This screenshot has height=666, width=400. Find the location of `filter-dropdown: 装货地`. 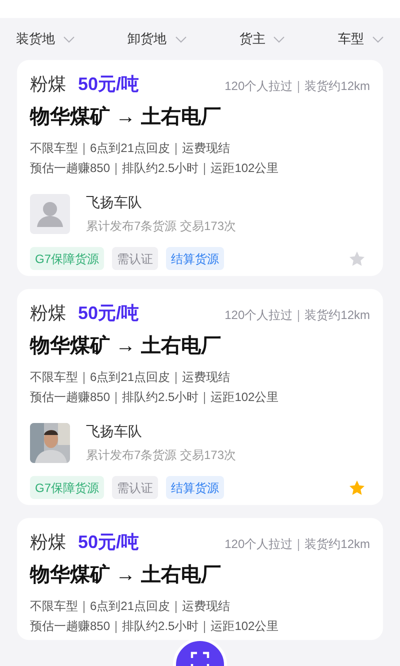

filter-dropdown: 装货地 is located at coordinates (45, 39).